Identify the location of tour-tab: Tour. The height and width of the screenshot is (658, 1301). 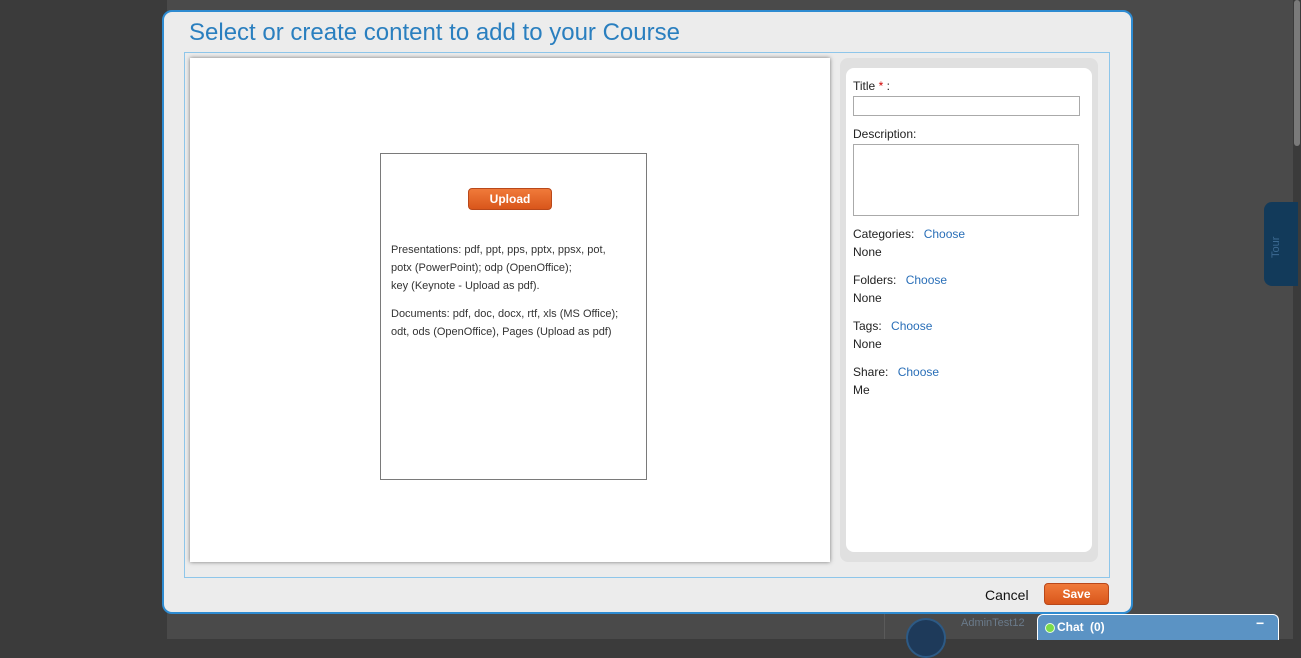
(1281, 244).